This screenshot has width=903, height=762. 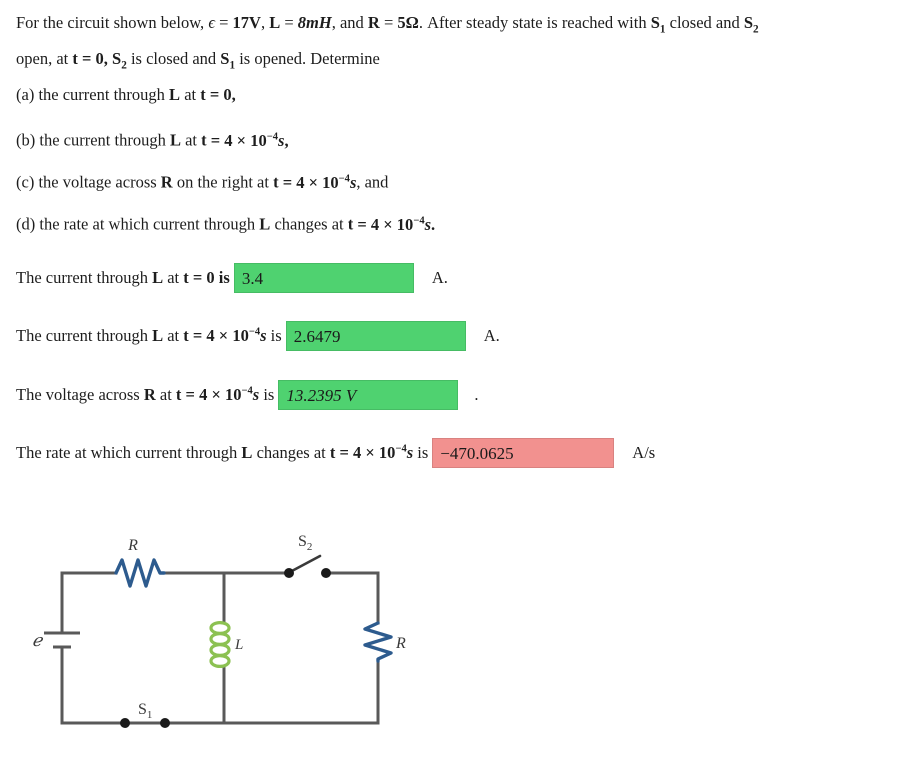 What do you see at coordinates (375, 336) in the screenshot?
I see `answer-field-2: 2.6479` at bounding box center [375, 336].